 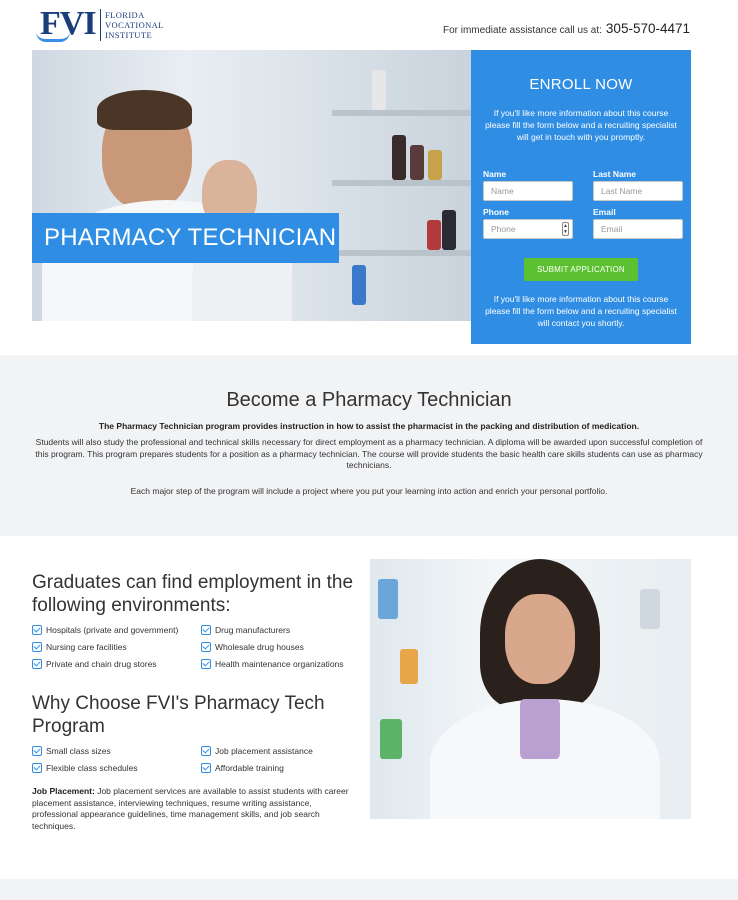 I want to click on logo-line-3: INSTITUTE, so click(x=129, y=35).